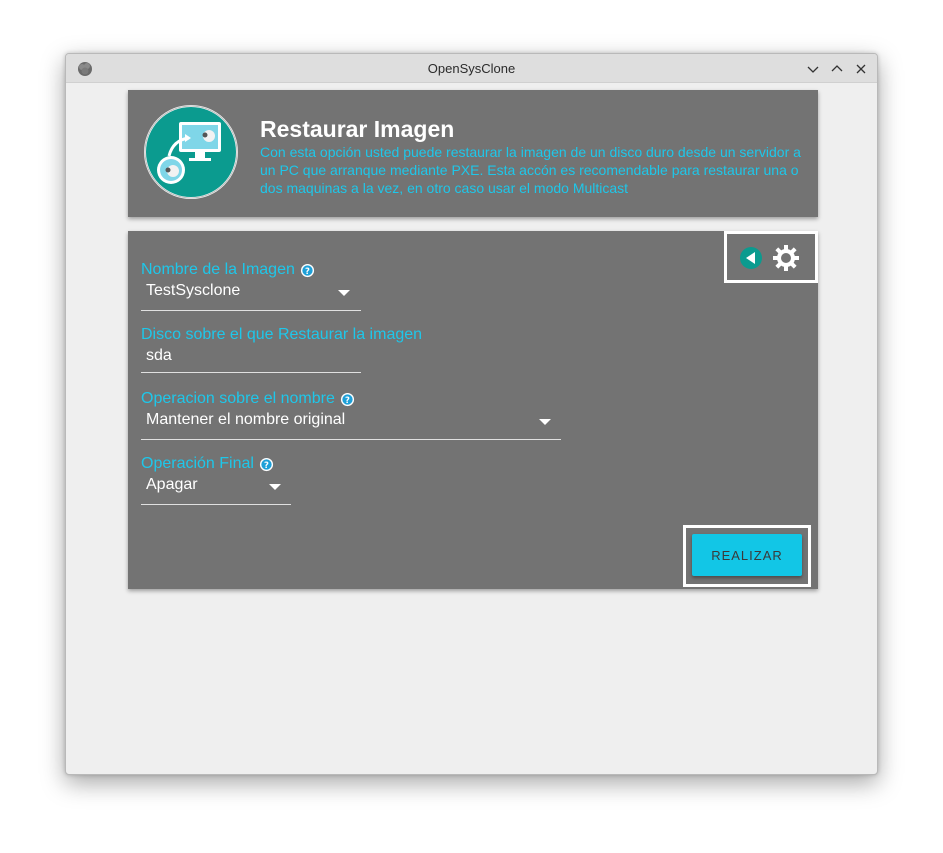 This screenshot has width=943, height=853. I want to click on disk-label: Disco sobre el que Restaurar la imagen, so click(282, 334).